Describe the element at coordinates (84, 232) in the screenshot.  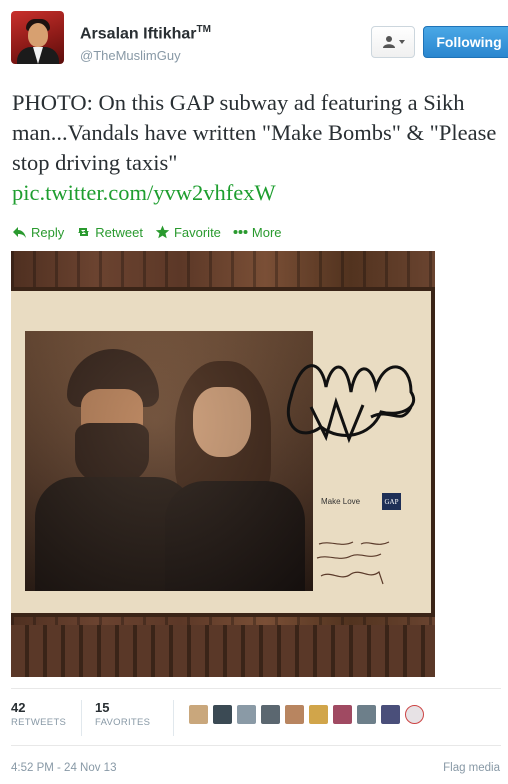
I see `retweet-icon` at that location.